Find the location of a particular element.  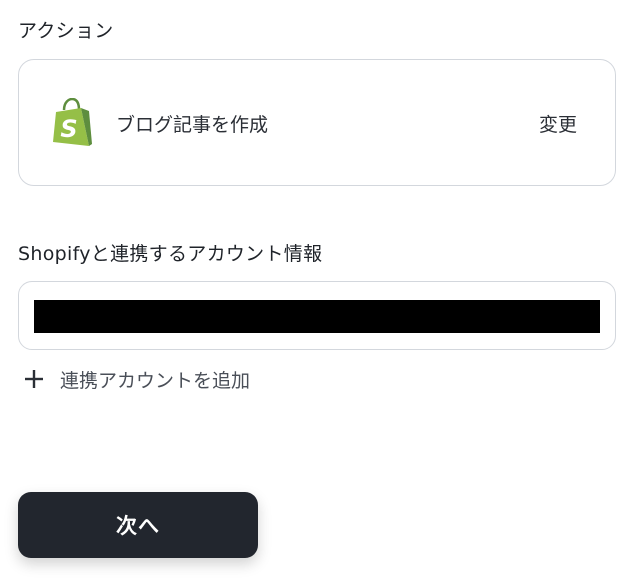

account-select-field is located at coordinates (317, 315).